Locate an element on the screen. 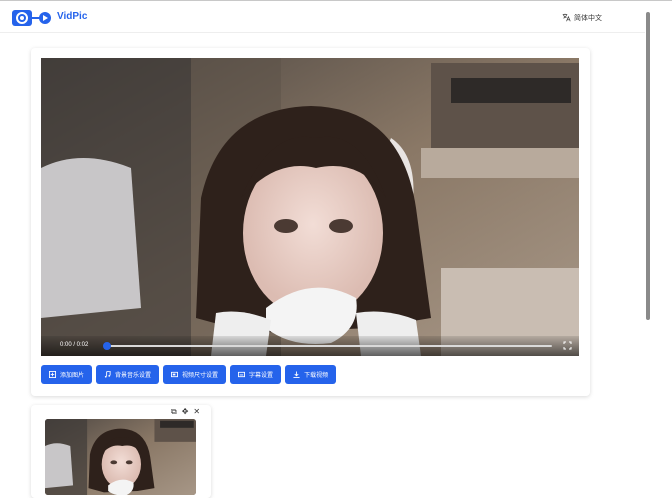  language-label: 简体中文 is located at coordinates (588, 18).